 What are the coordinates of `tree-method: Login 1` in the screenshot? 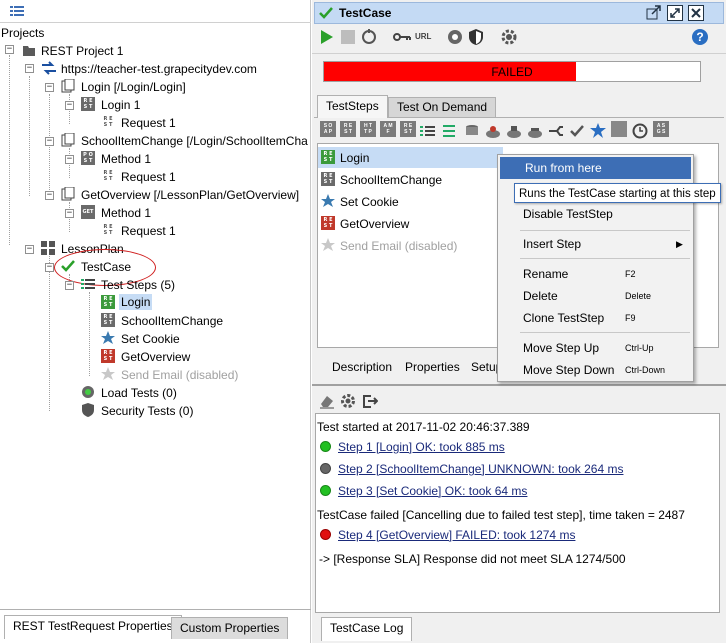 It's located at (120, 105).